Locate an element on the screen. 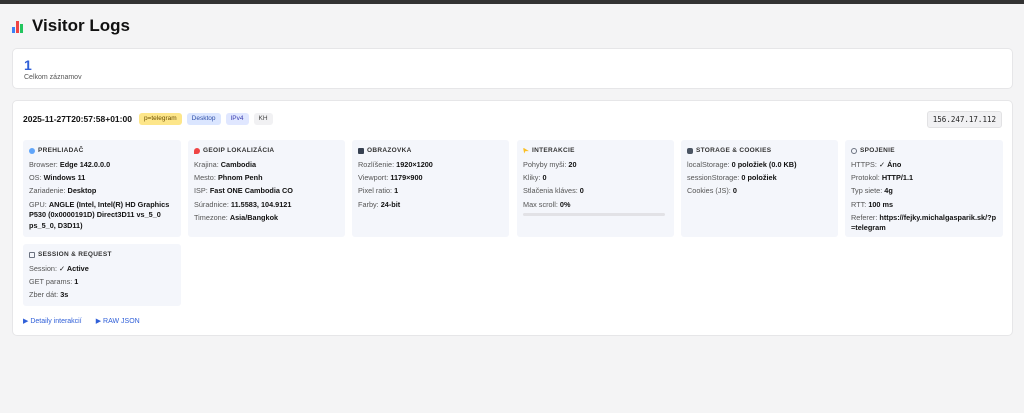 The height and width of the screenshot is (413, 1024). viewport-row: Viewport: 1179×900 is located at coordinates (390, 178).